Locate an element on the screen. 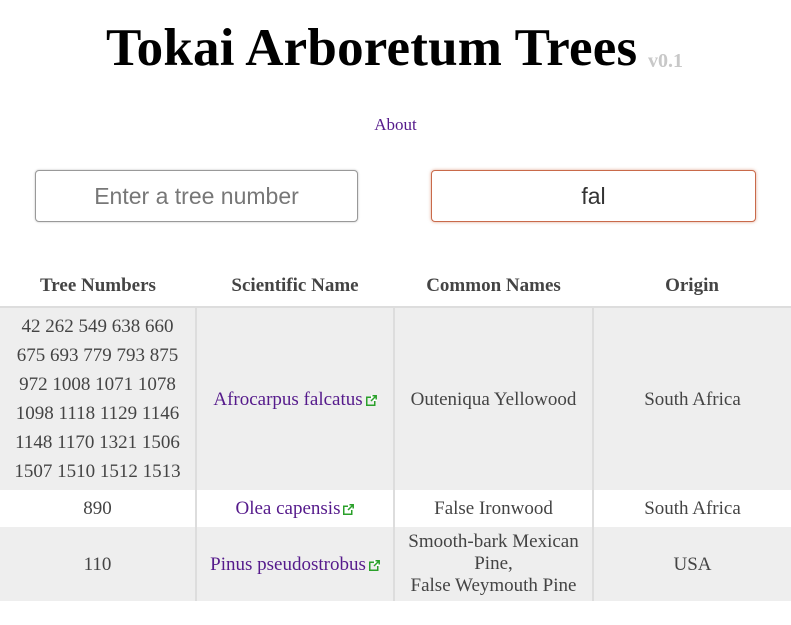 This screenshot has height=625, width=791. scientific-name-link: Pinus pseudostrobus is located at coordinates (295, 564).